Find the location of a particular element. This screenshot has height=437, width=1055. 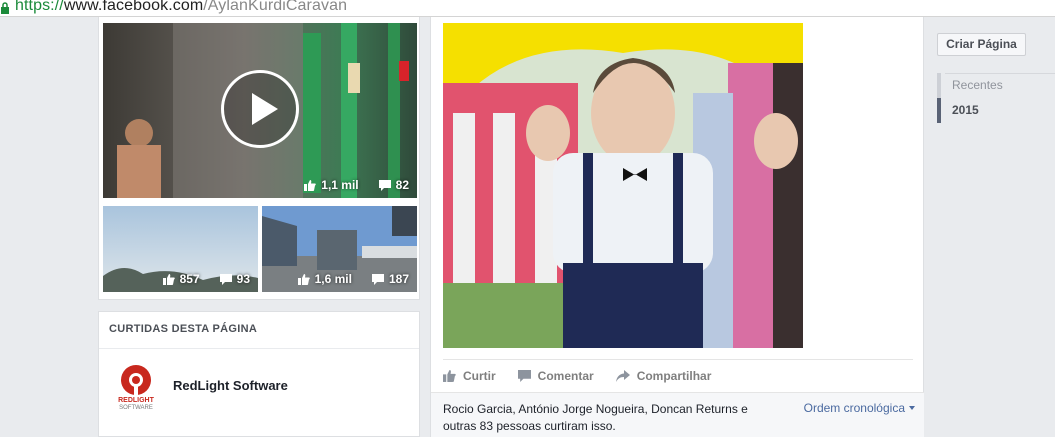

chevron-down-icon is located at coordinates (912, 408).